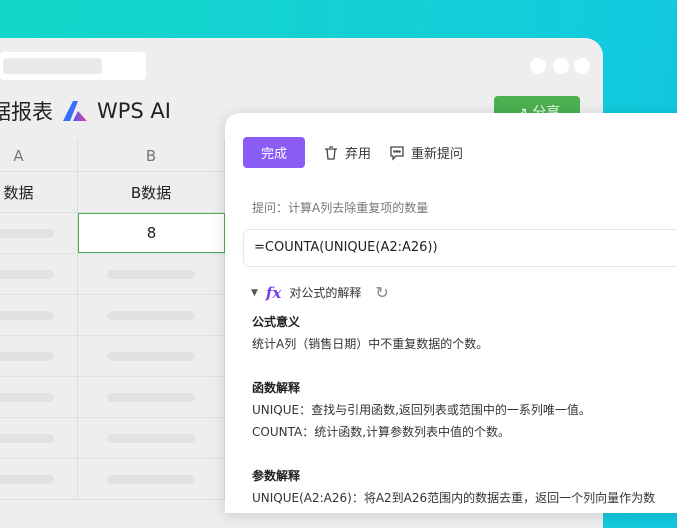 The height and width of the screenshot is (528, 677). Describe the element at coordinates (340, 208) in the screenshot. I see `prompt-text: 提问：计算A列去除重复项的数量` at that location.